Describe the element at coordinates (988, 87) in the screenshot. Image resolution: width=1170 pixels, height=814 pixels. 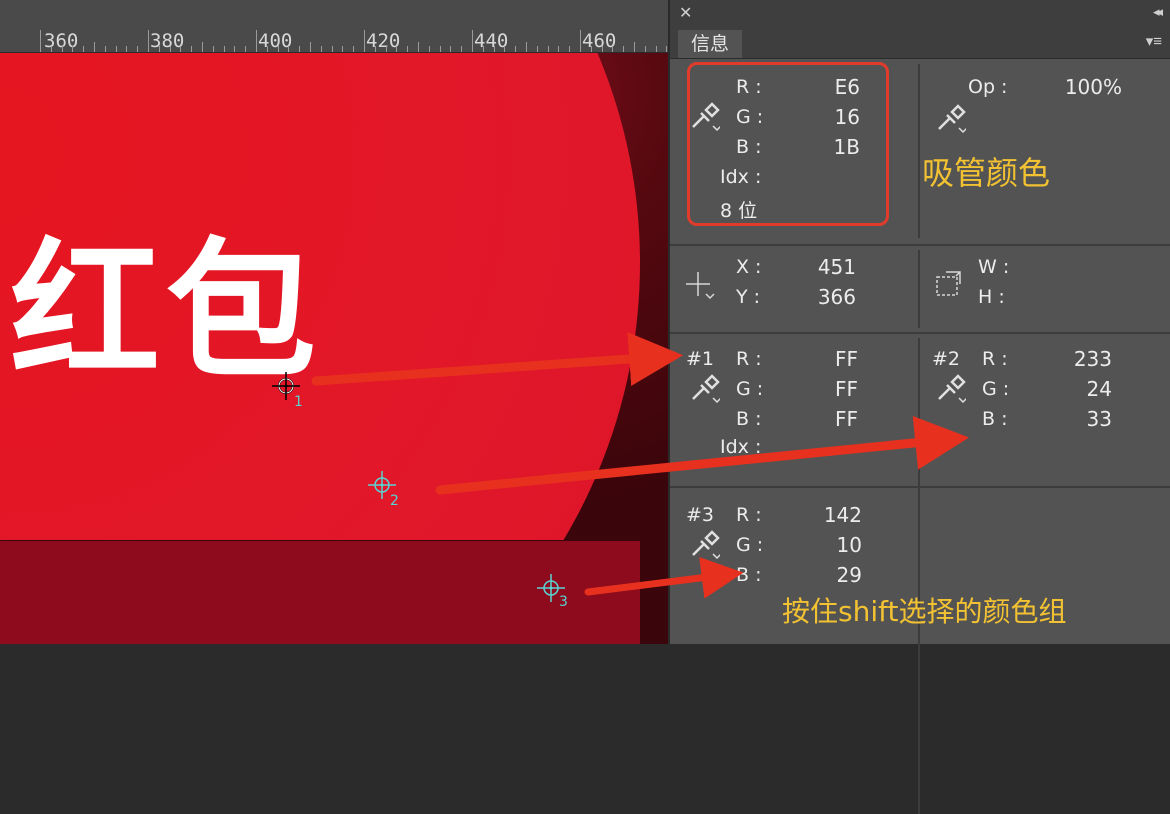
I see `opacity-label: Op :` at that location.